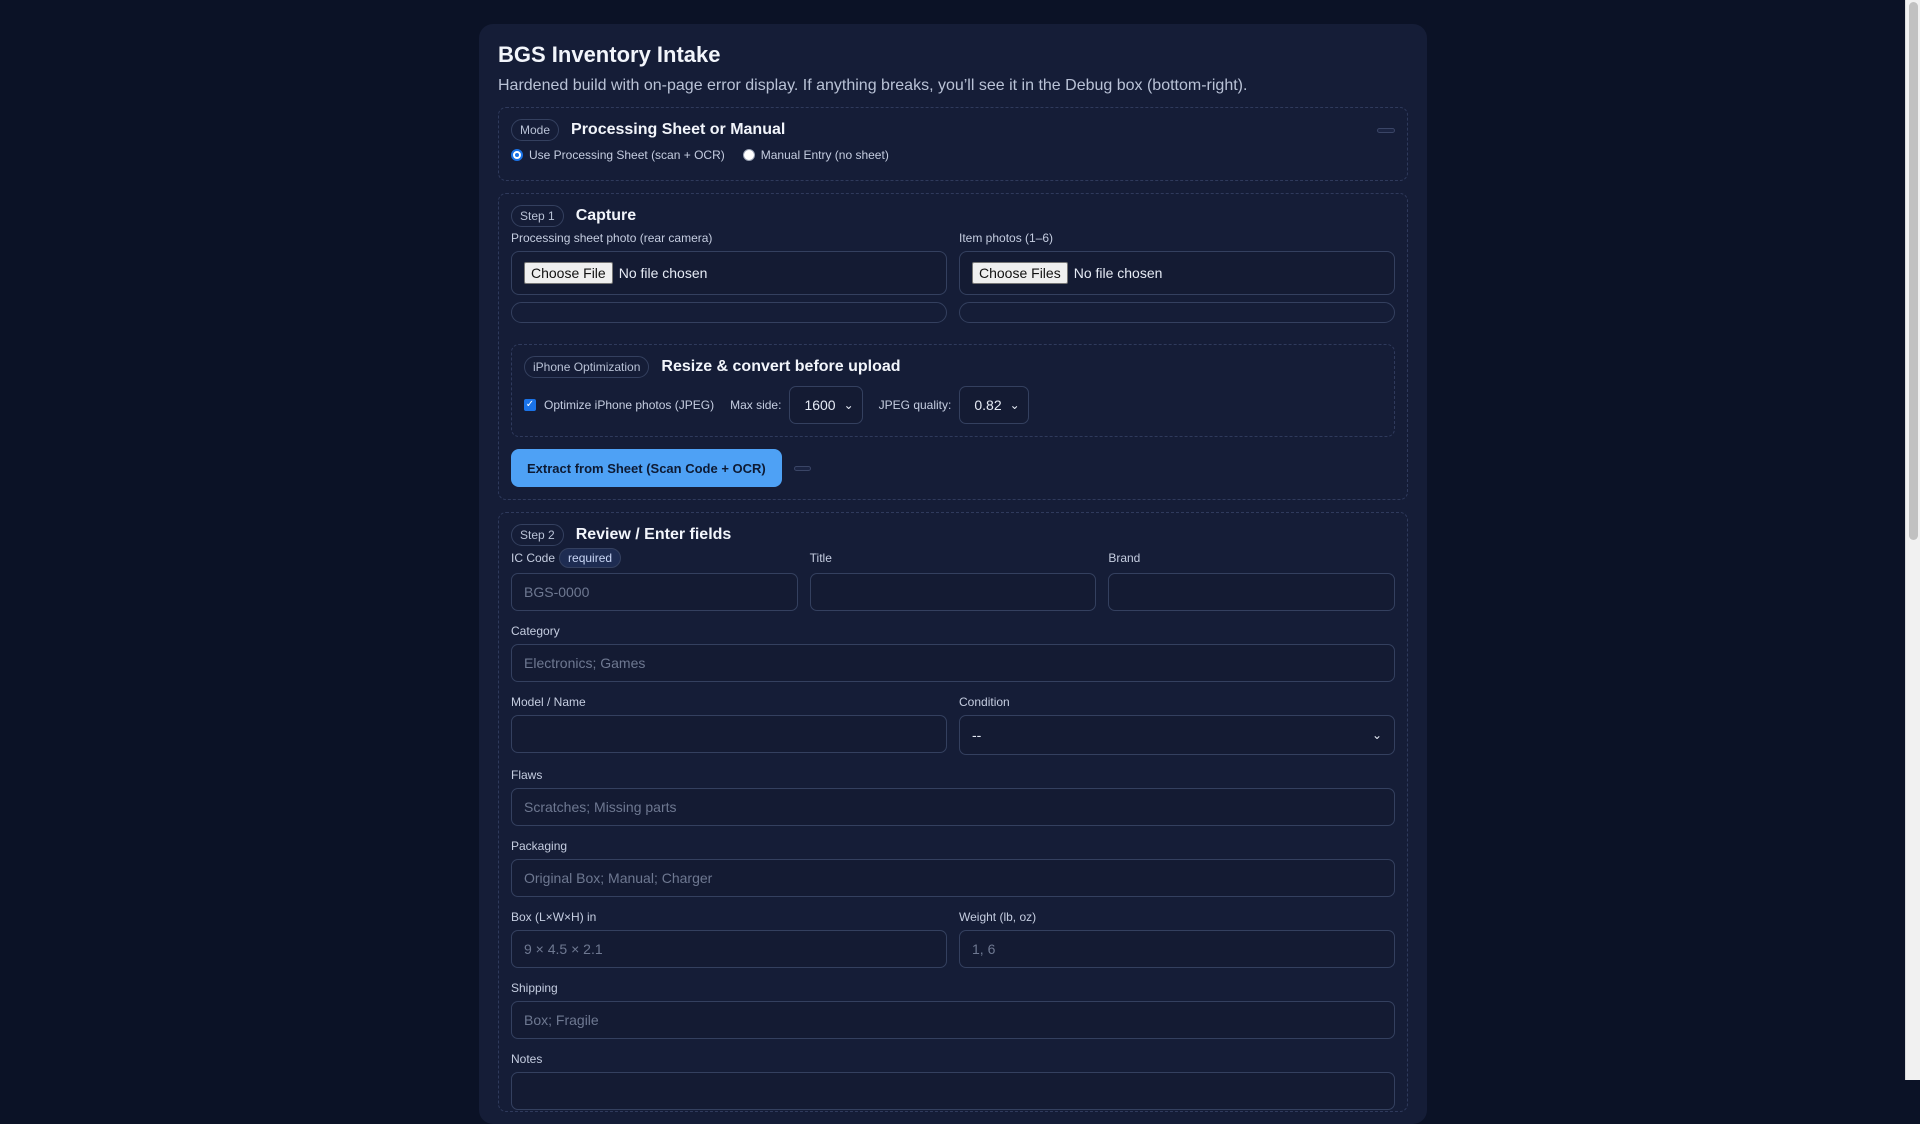 The height and width of the screenshot is (1124, 1920). I want to click on brand-input, so click(1251, 592).